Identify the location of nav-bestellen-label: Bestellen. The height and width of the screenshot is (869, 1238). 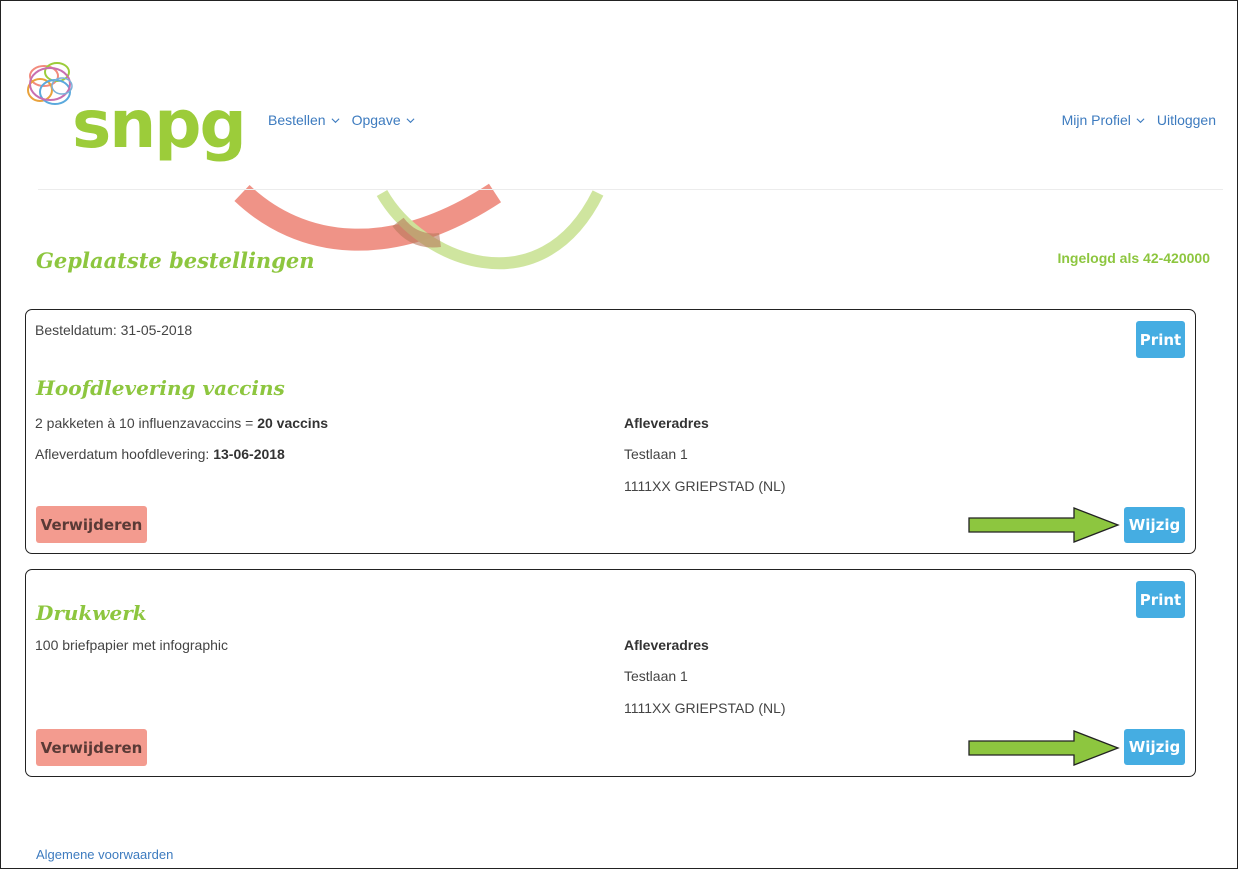
(297, 120).